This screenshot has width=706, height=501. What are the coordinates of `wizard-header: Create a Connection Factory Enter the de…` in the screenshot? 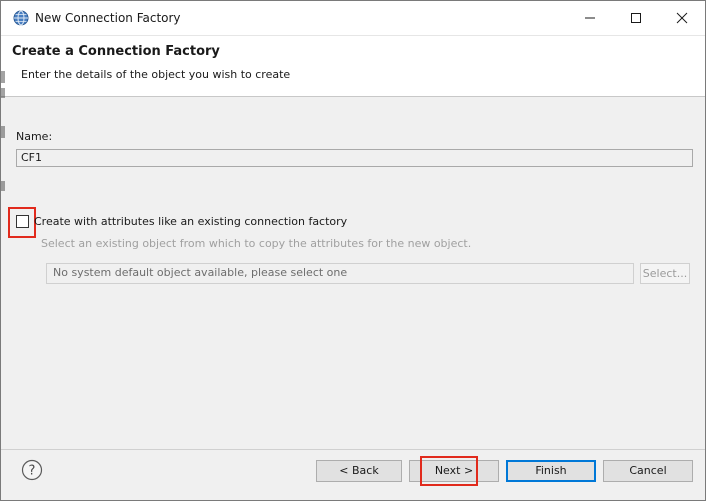 It's located at (353, 66).